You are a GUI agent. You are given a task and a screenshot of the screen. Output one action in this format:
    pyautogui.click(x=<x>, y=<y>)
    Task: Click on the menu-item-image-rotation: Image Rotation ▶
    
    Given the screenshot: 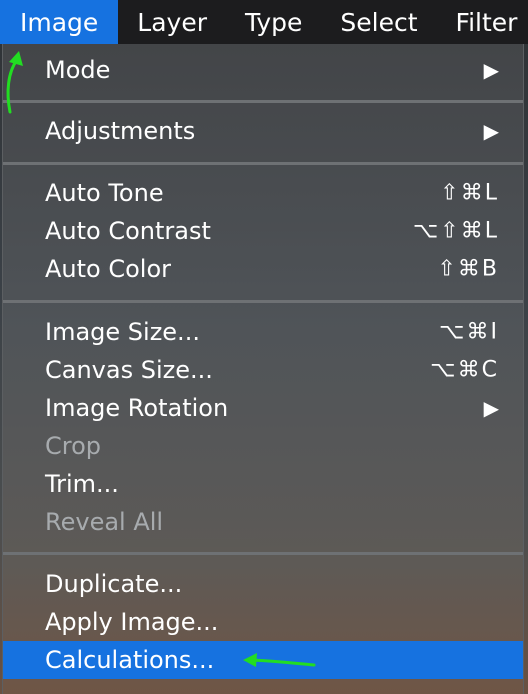 What is the action you would take?
    pyautogui.click(x=263, y=408)
    